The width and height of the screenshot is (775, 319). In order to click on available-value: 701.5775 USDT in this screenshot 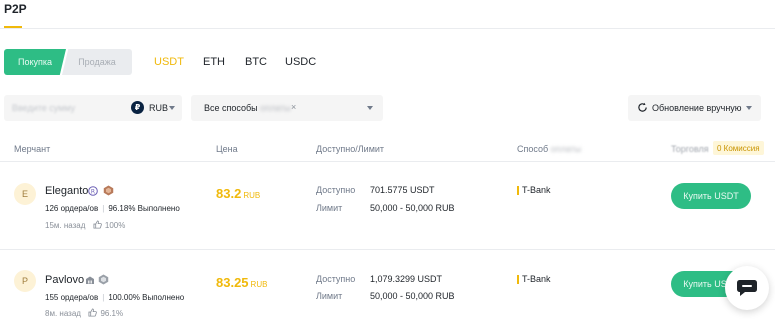, I will do `click(402, 190)`.